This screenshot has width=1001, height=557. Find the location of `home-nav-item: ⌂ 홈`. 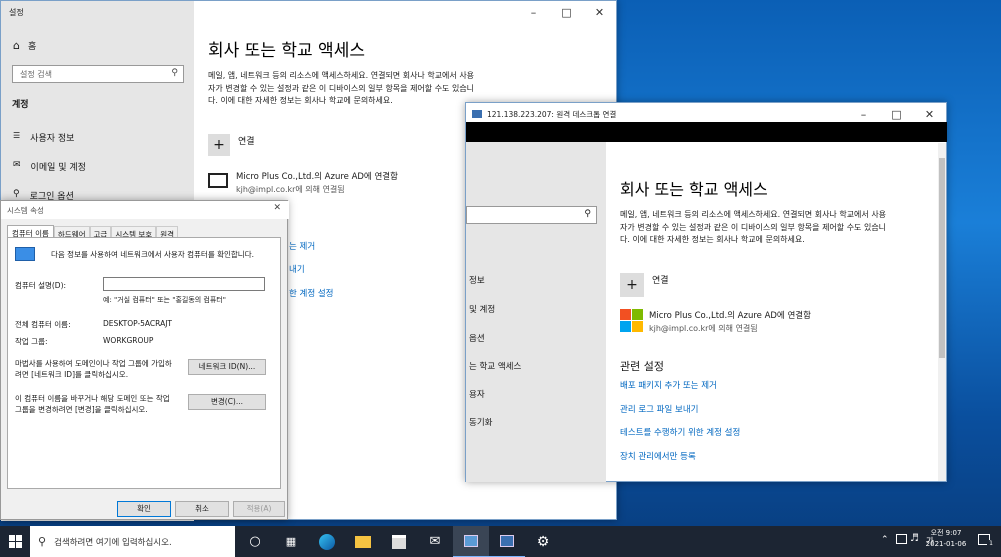

home-nav-item: ⌂ 홈 is located at coordinates (24, 45).